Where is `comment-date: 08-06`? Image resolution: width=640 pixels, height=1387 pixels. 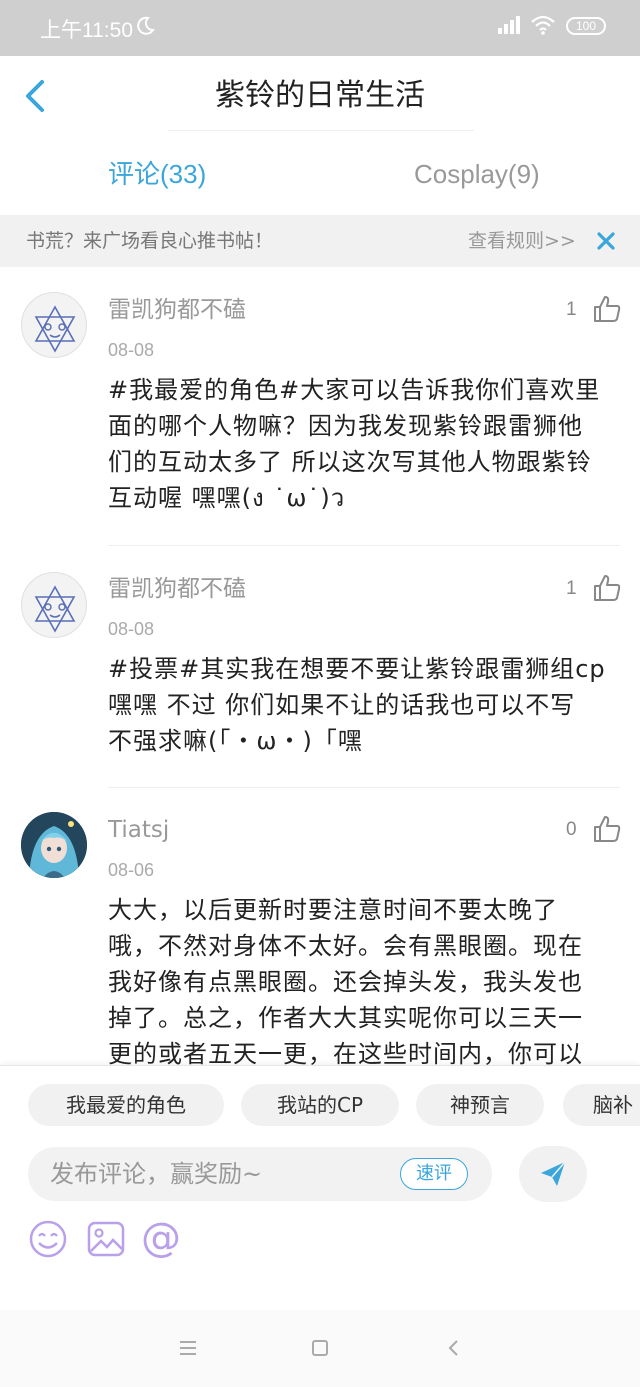
comment-date: 08-06 is located at coordinates (131, 870).